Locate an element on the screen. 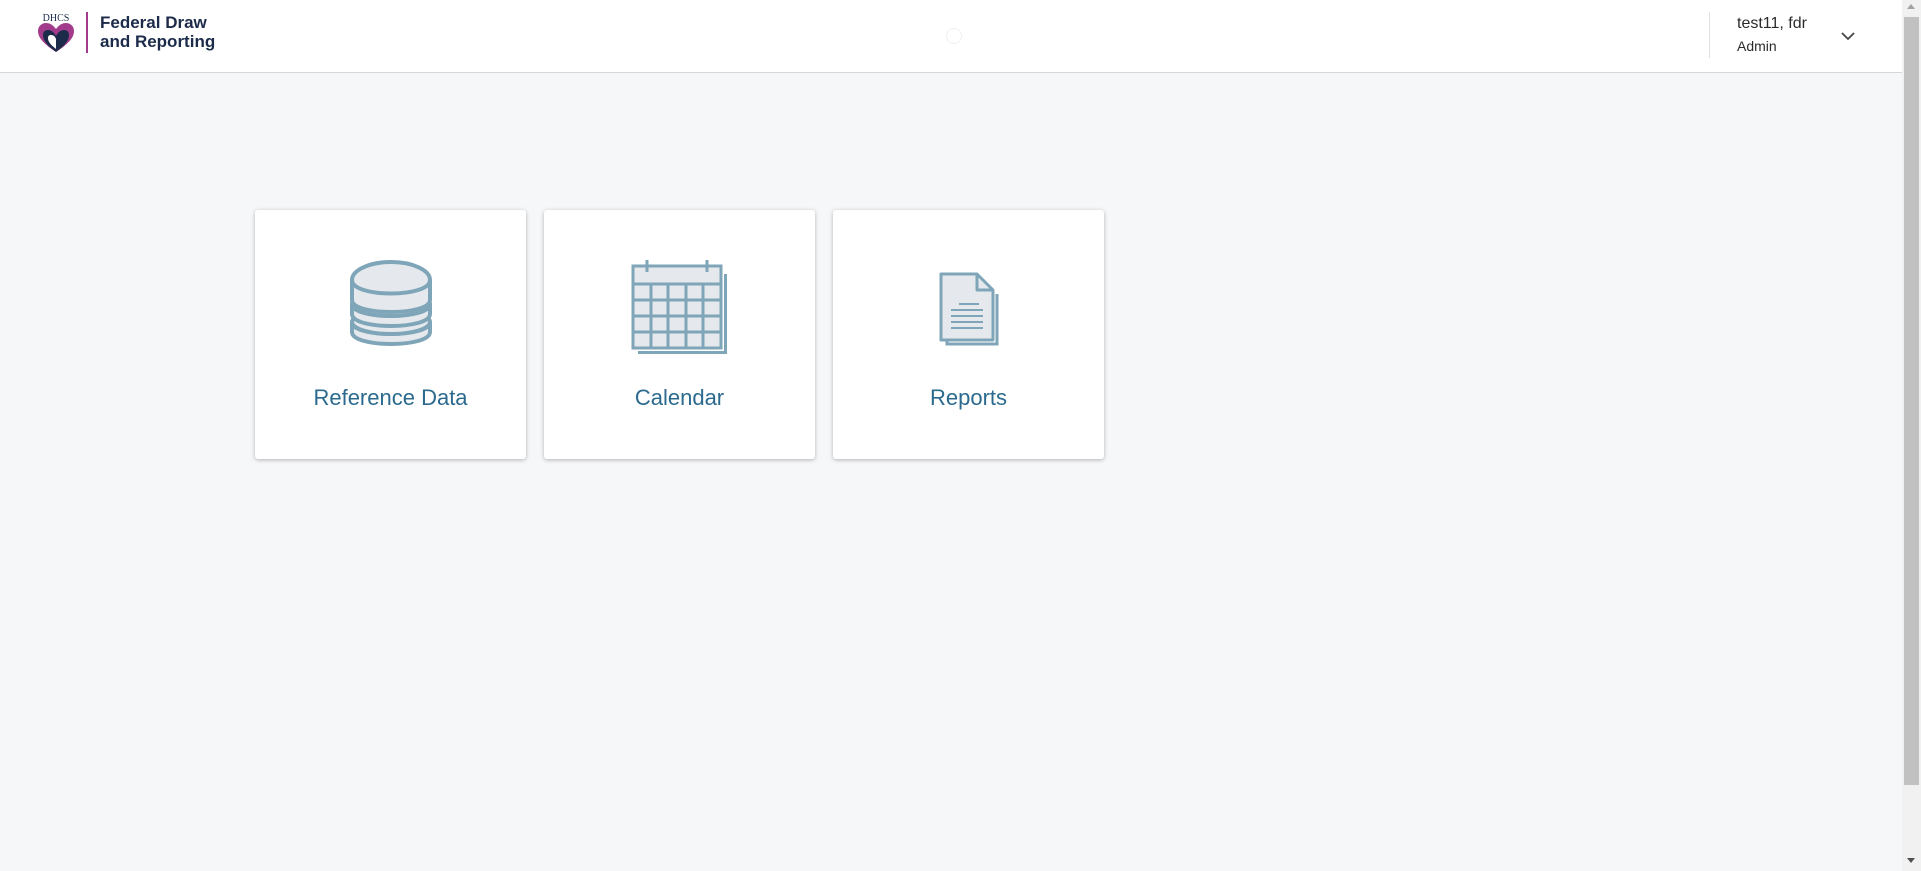  app-title: Federal Draw and Reporting is located at coordinates (158, 32).